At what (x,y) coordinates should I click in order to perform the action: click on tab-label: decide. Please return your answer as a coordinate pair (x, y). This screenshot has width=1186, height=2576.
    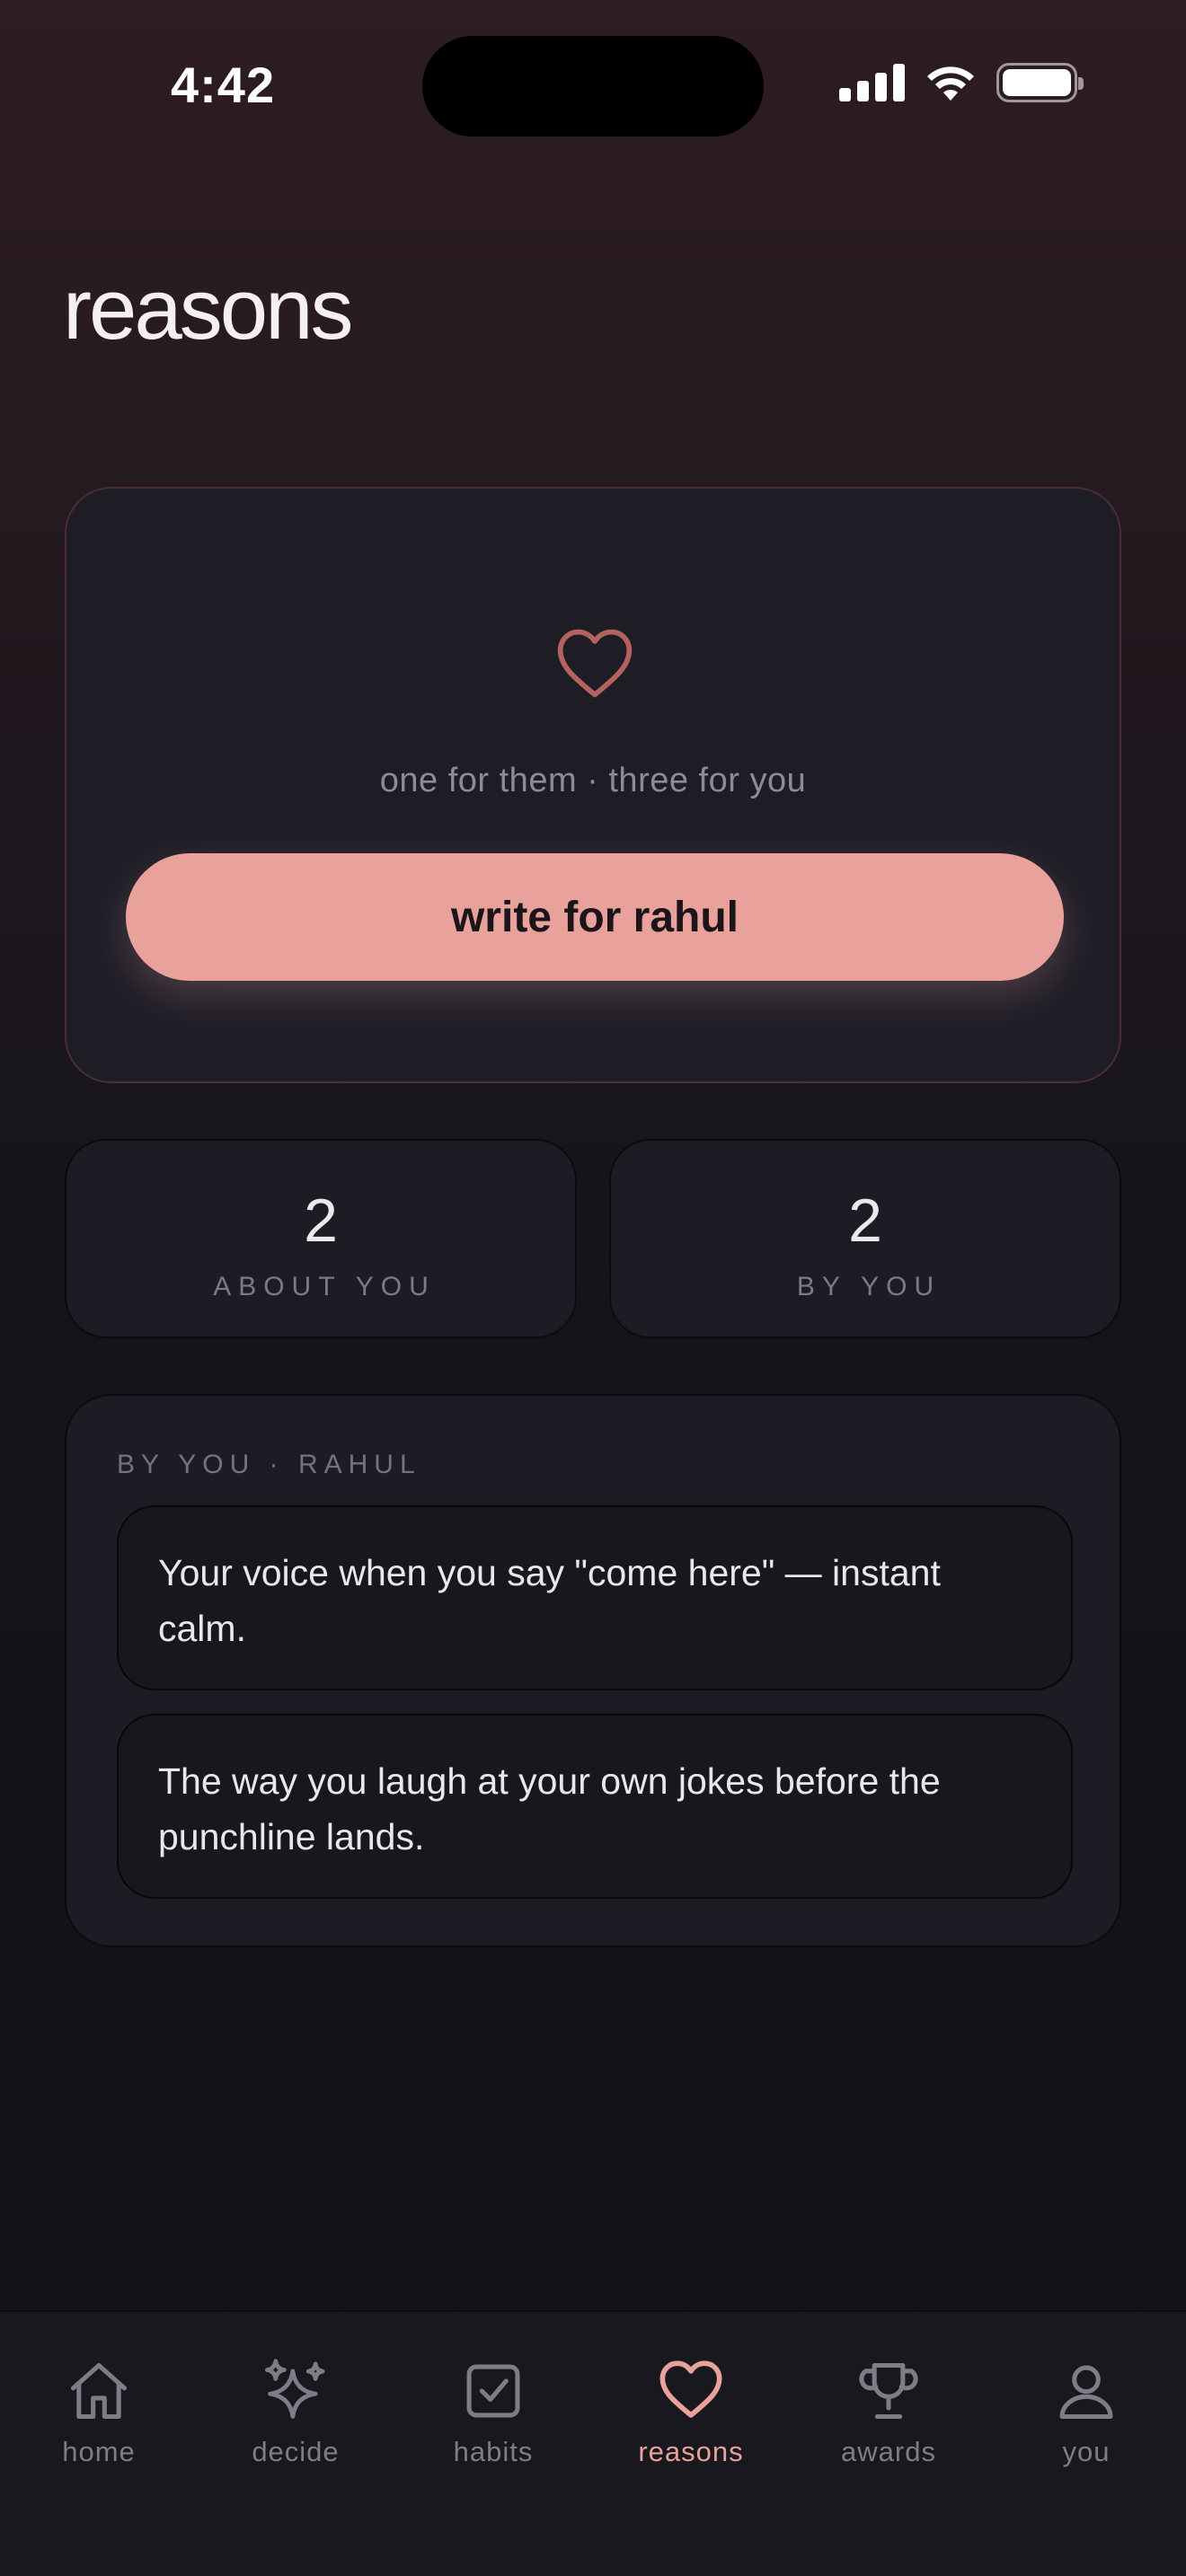
    Looking at the image, I should click on (296, 2451).